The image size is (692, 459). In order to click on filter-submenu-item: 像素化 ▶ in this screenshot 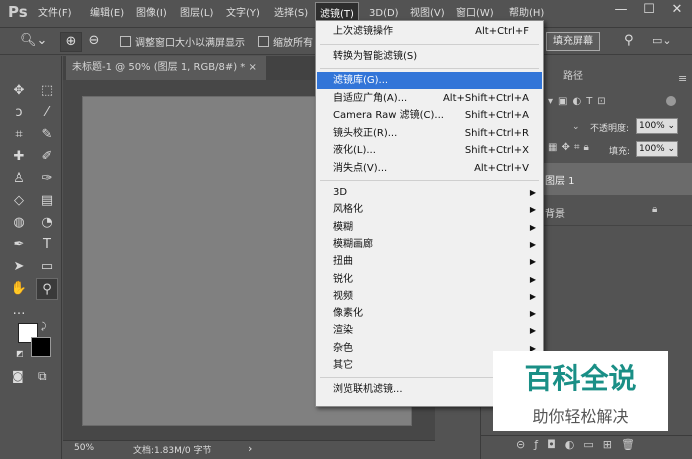, I will do `click(429, 313)`.